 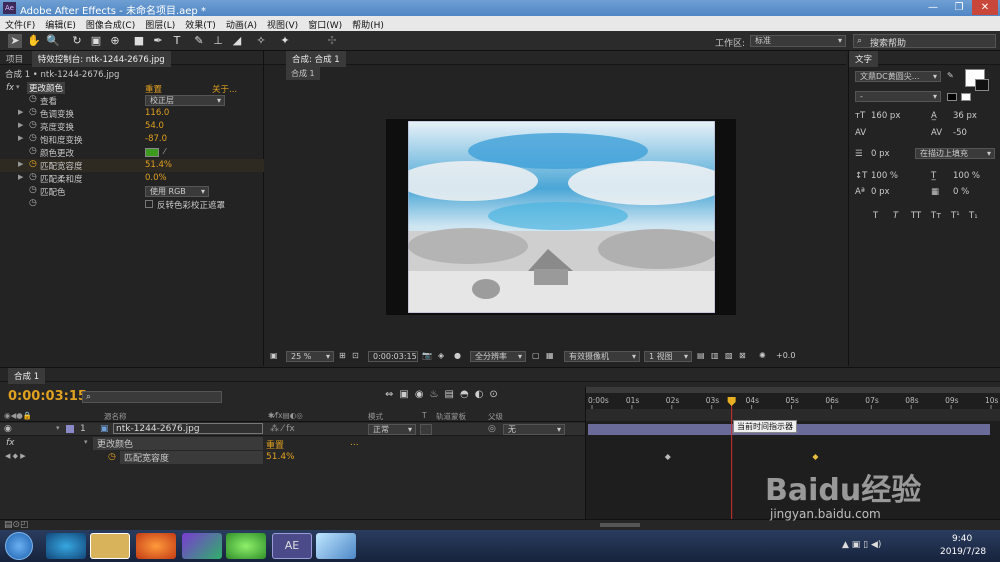 What do you see at coordinates (798, 41) in the screenshot?
I see `workspace-dropdown: 标准 ▾` at bounding box center [798, 41].